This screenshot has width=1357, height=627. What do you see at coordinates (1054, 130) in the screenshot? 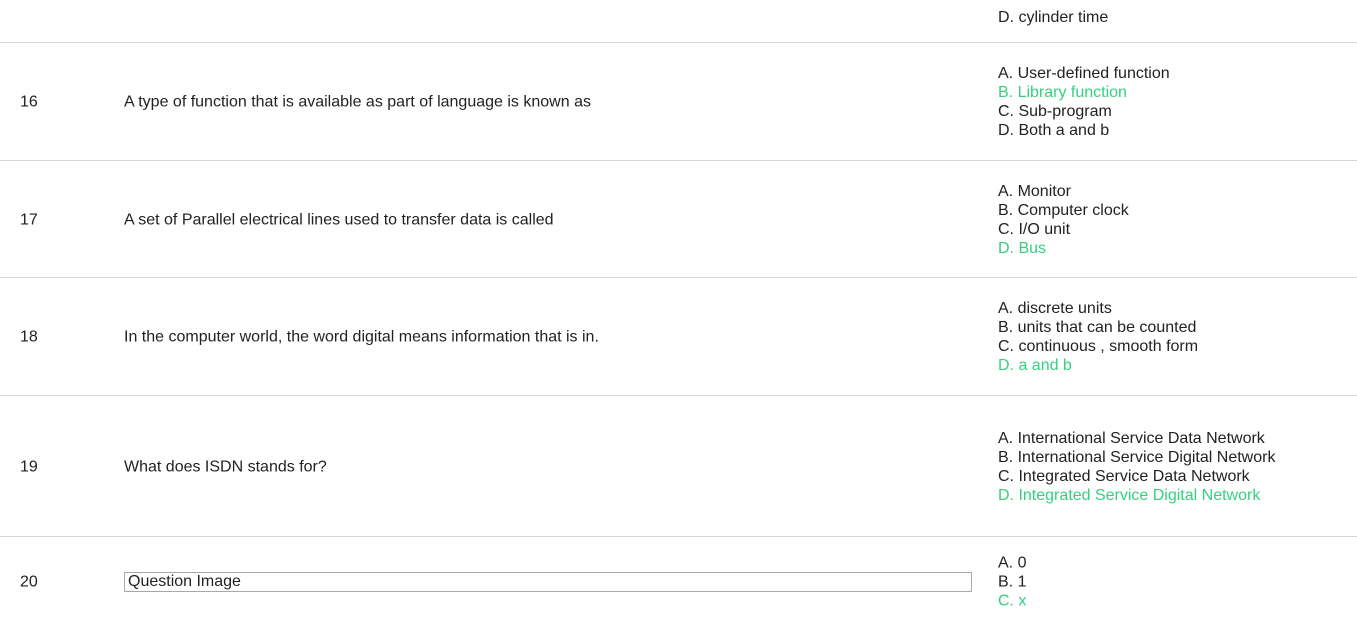
I see `option-item: D. Both a and b` at bounding box center [1054, 130].